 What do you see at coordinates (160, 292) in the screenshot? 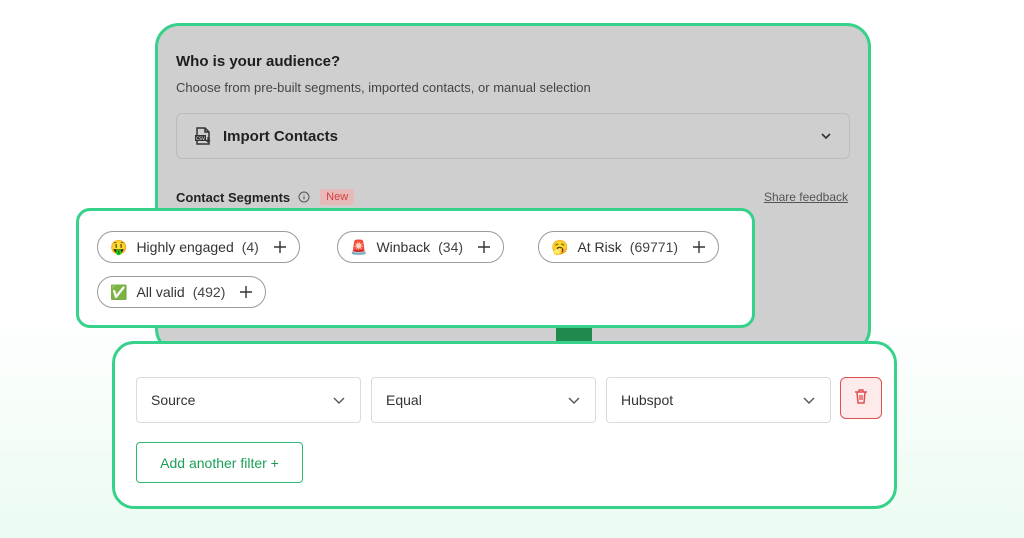
I see `segment-chip-label: All valid` at bounding box center [160, 292].